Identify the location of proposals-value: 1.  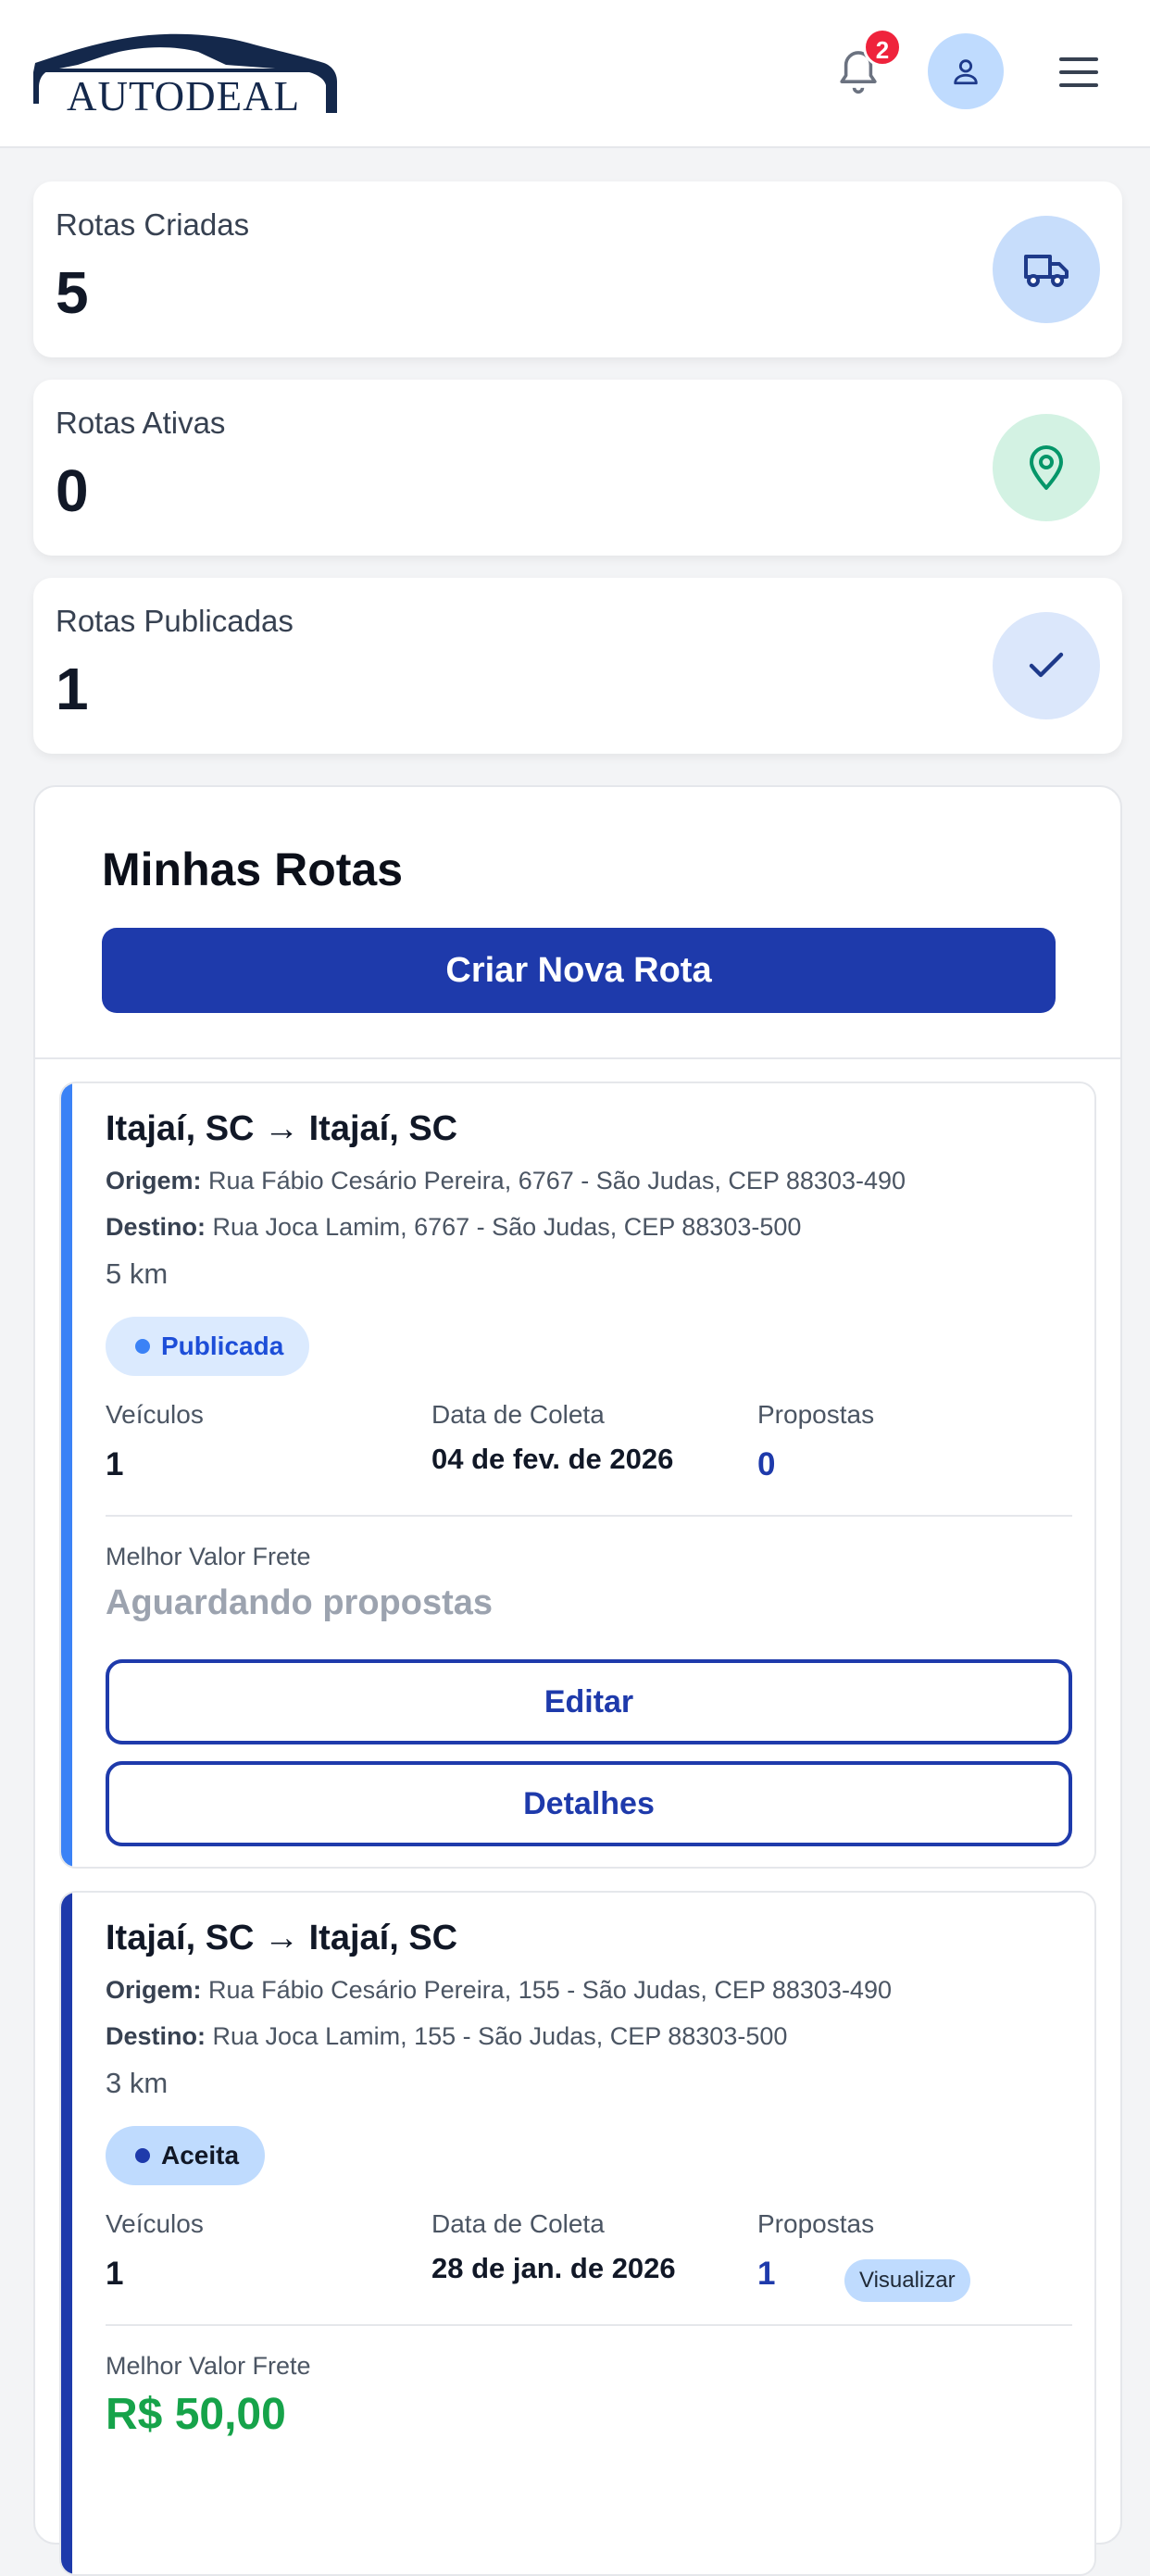
(766, 2274).